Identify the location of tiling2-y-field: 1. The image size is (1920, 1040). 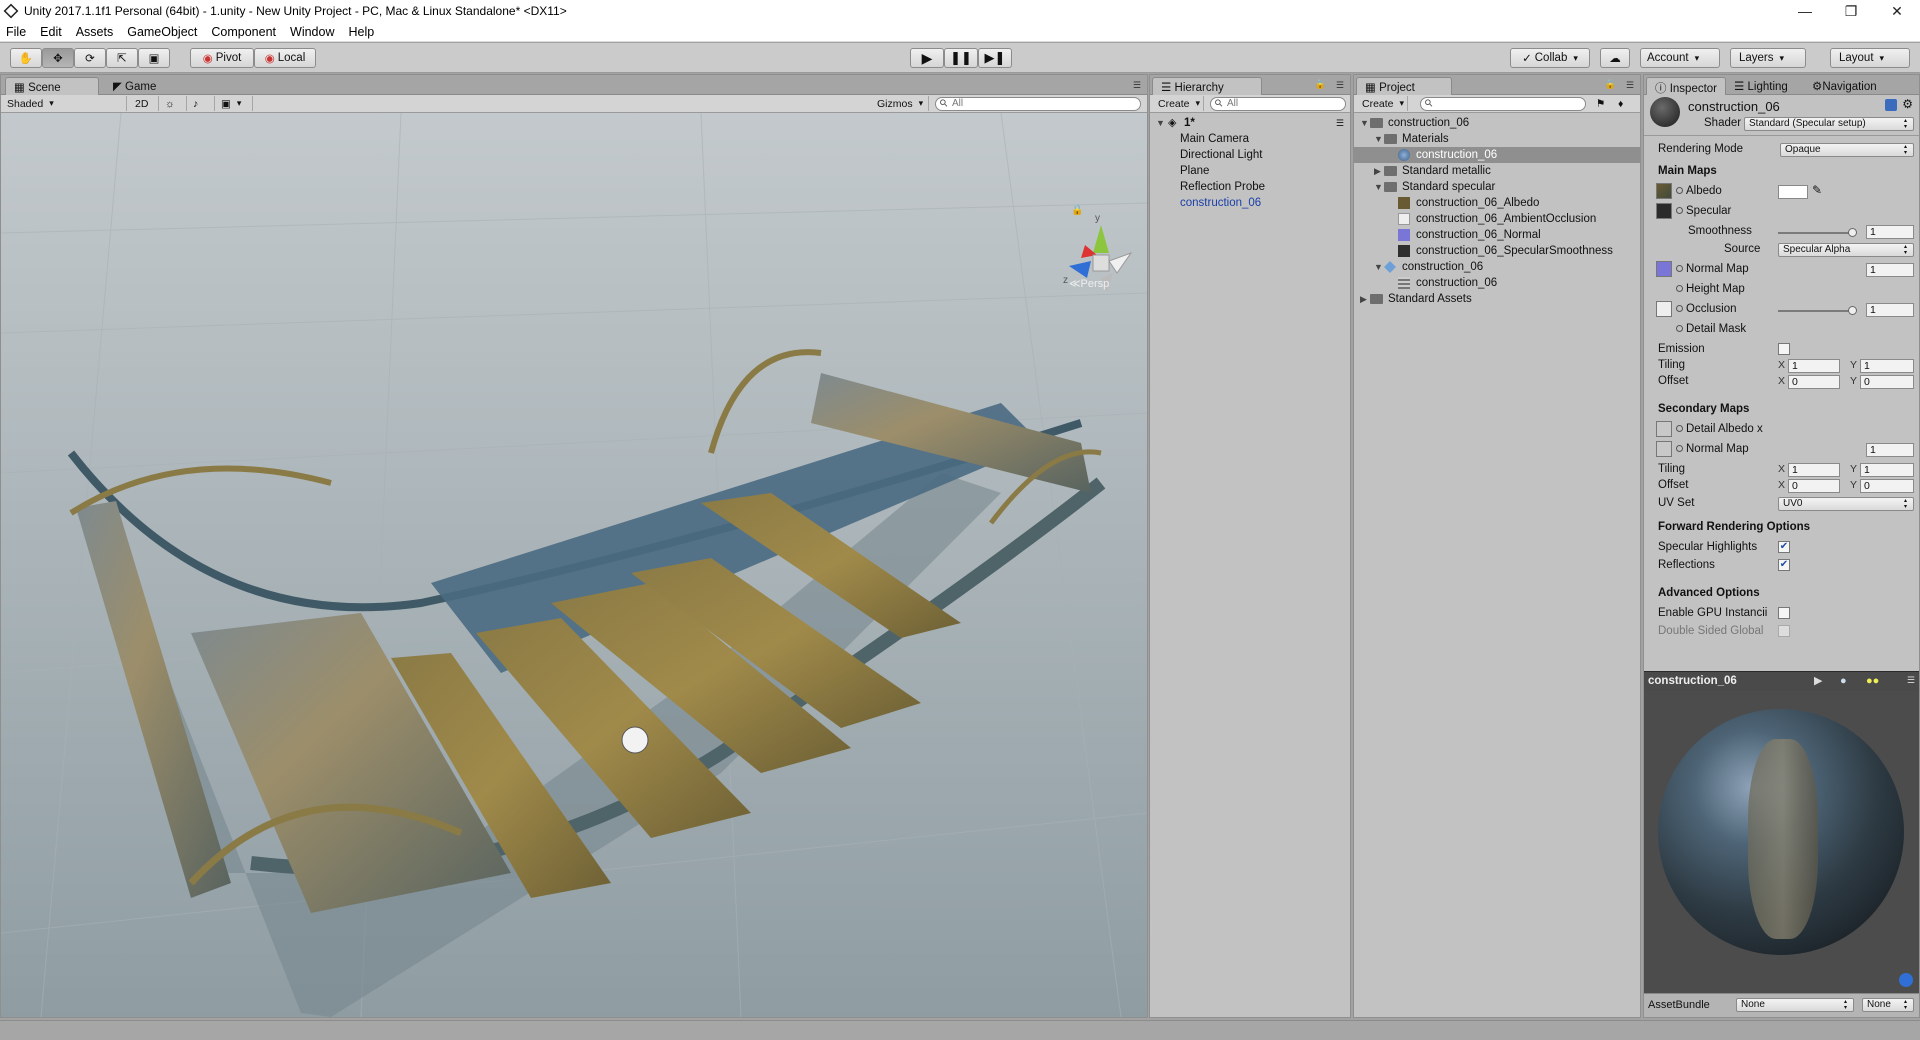
(1887, 470).